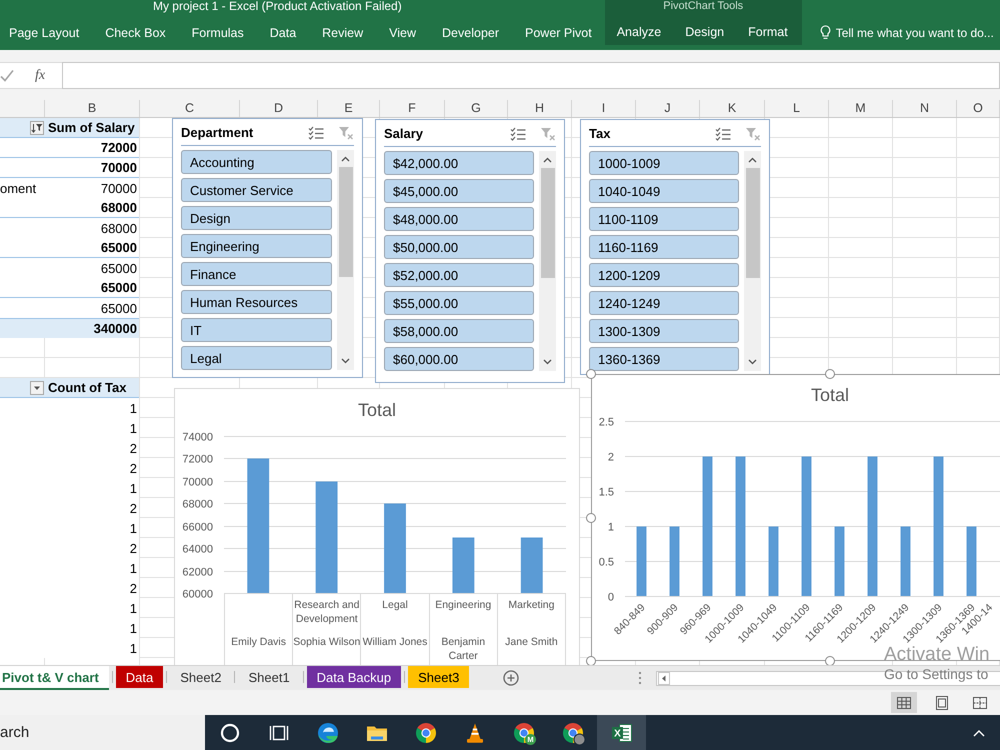  I want to click on slicer-title: Salary, so click(404, 133).